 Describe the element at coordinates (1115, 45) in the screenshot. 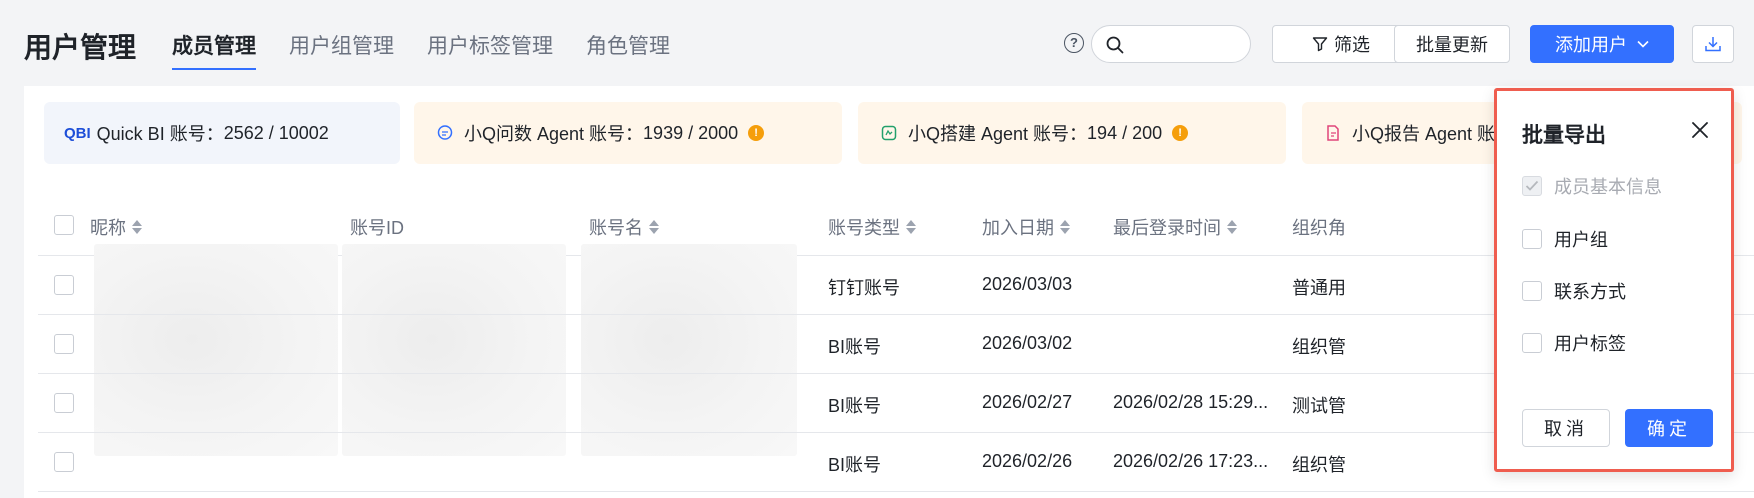

I see `search-icon` at that location.